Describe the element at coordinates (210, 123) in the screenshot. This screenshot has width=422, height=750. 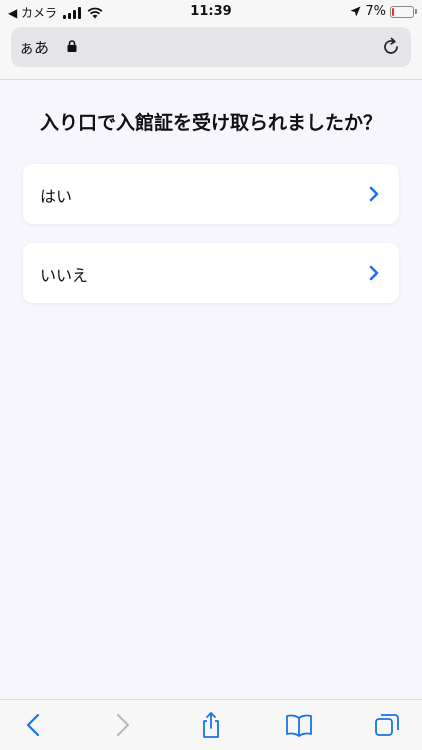
I see `page-question: 入り口で入館証を受け取られましたか？` at that location.